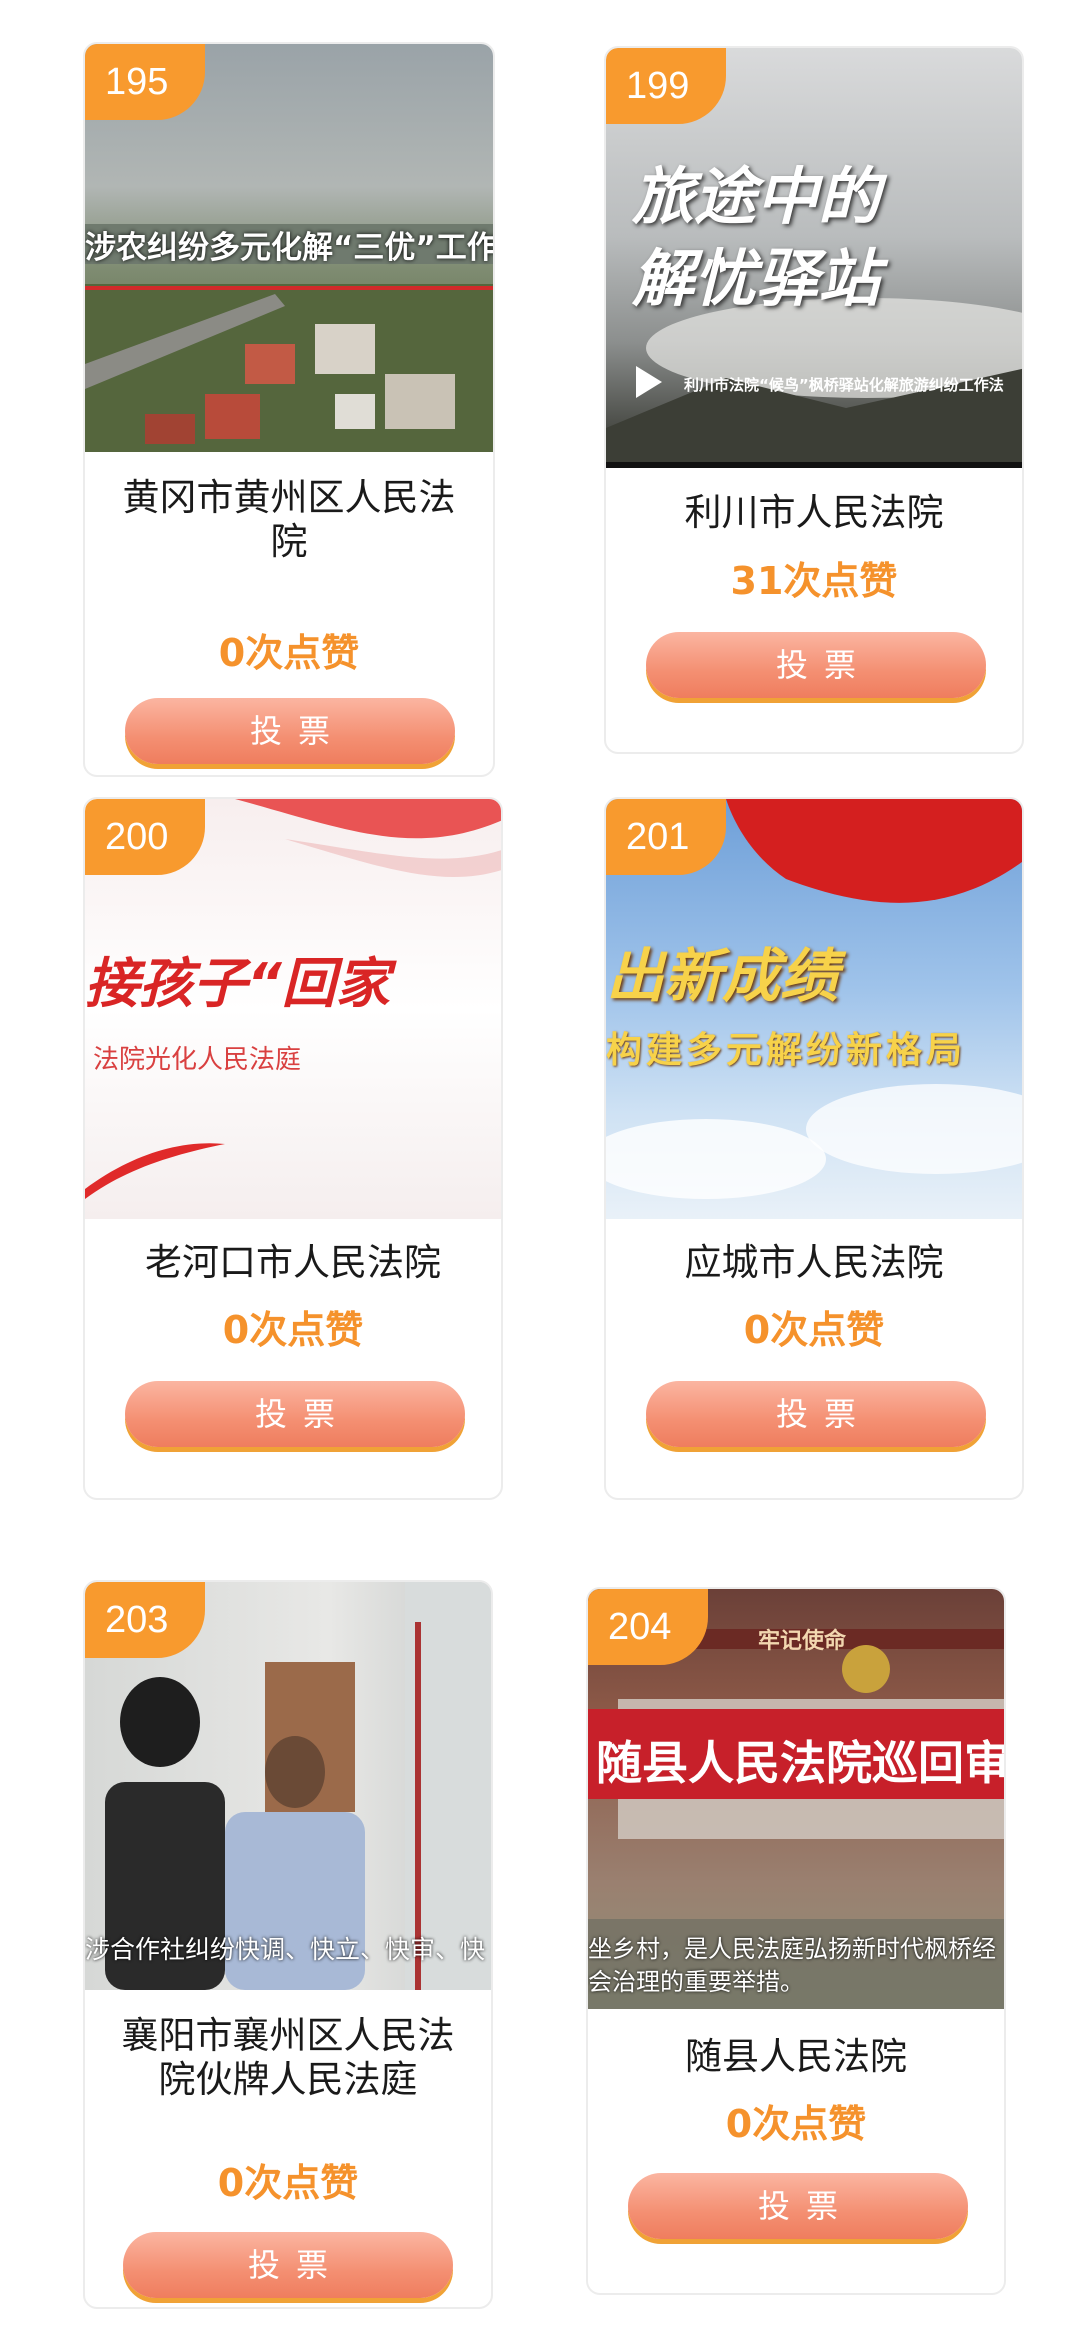 The width and height of the screenshot is (1080, 2339). What do you see at coordinates (756, 196) in the screenshot?
I see `thumbnail-caption-line-1: 旅途中的` at bounding box center [756, 196].